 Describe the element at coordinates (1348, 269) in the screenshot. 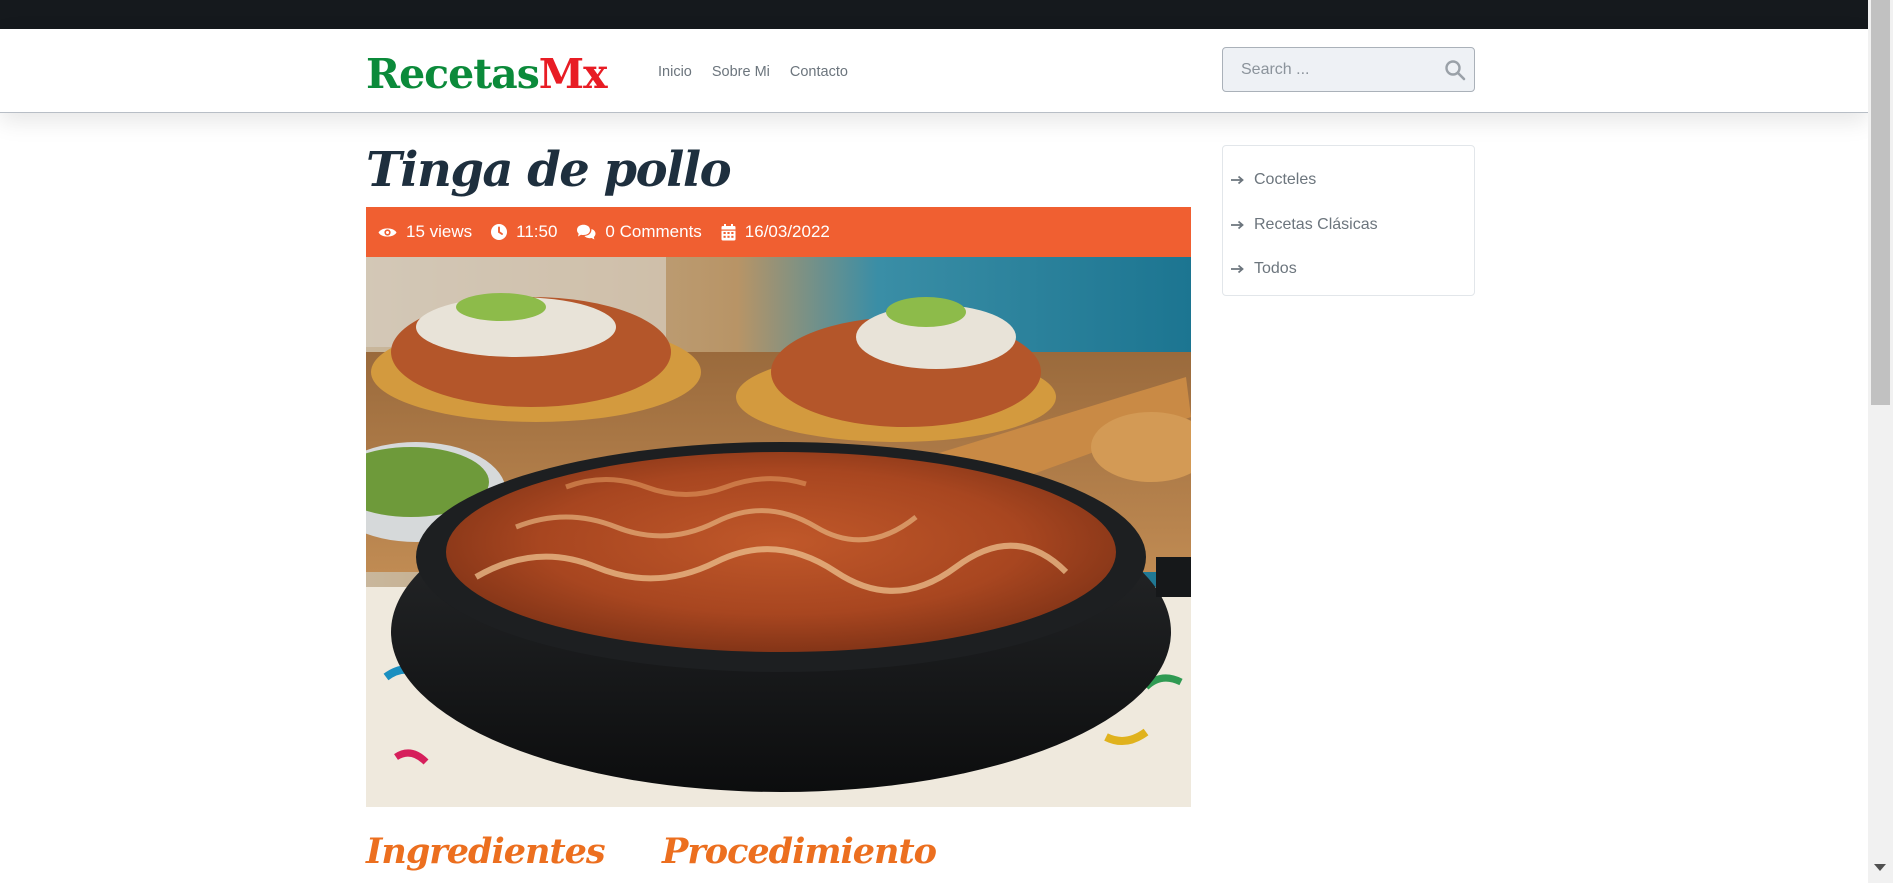

I see `sidebar-item-todos: Todos` at that location.